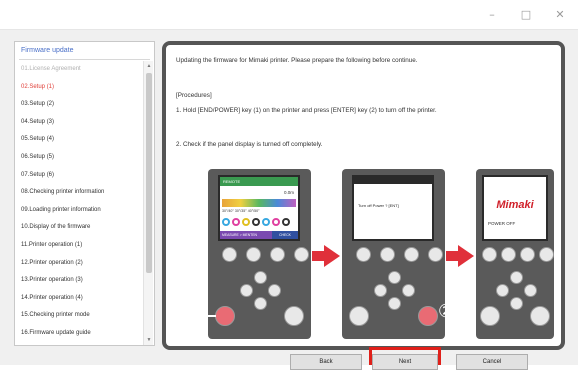  I want to click on panel-3-screen: Mimaki POWER OFF, so click(515, 208).